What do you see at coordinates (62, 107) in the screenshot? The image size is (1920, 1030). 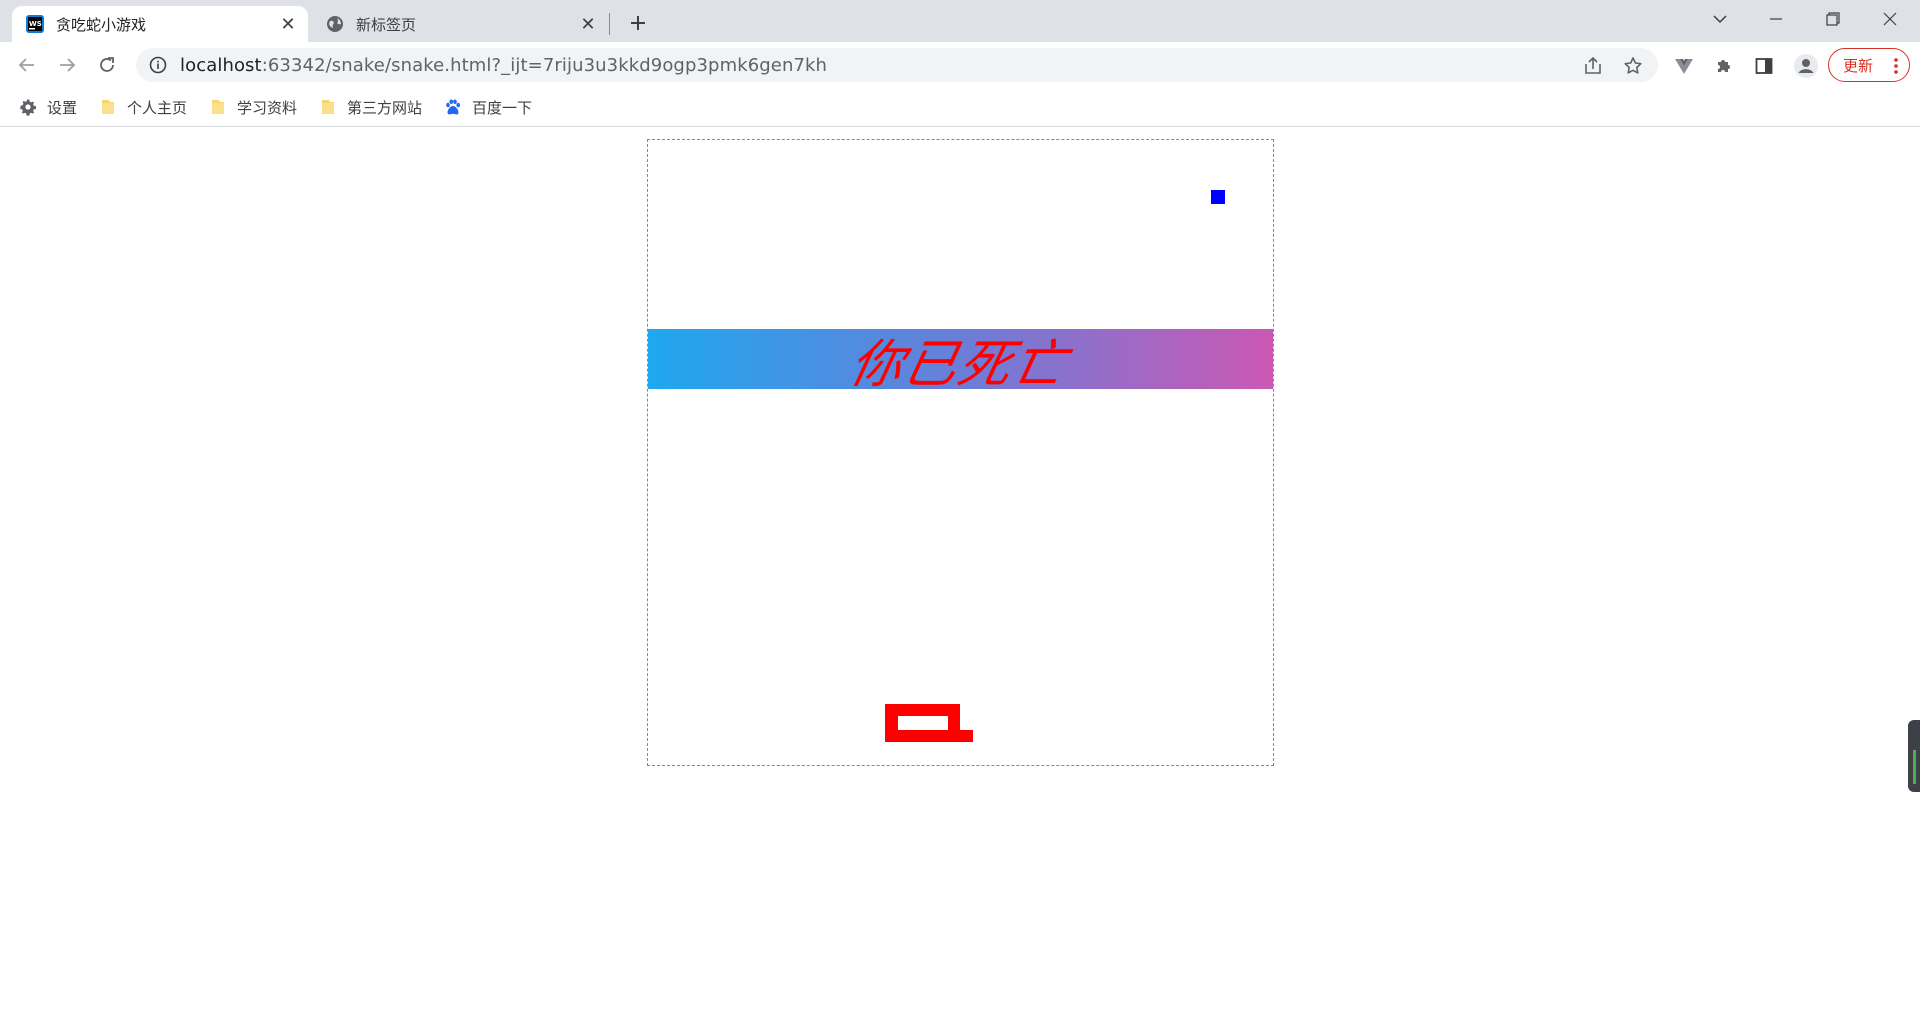 I see `bookmark-label: 设置` at bounding box center [62, 107].